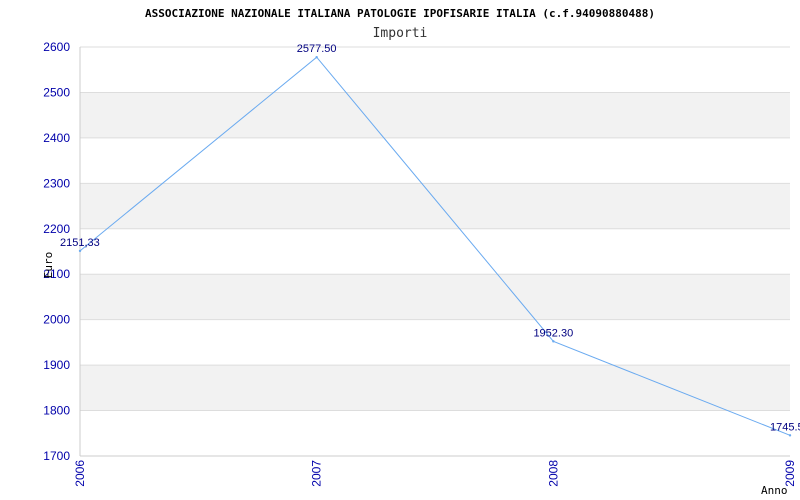  Describe the element at coordinates (553, 473) in the screenshot. I see `x-tick-label: 2008` at that location.